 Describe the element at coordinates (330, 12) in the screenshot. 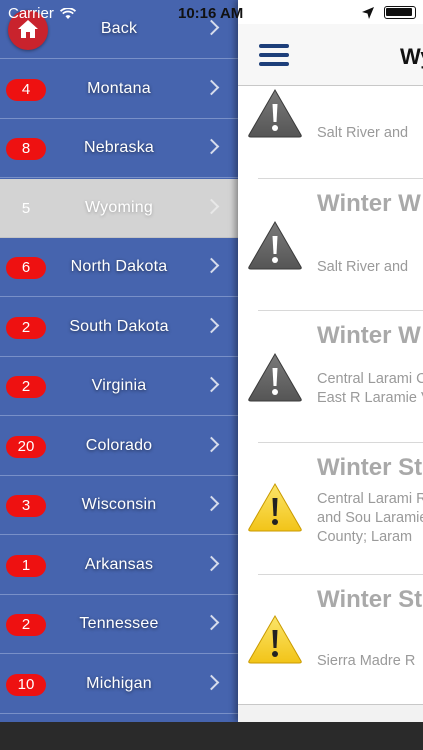

I see `panel-status-bar` at that location.